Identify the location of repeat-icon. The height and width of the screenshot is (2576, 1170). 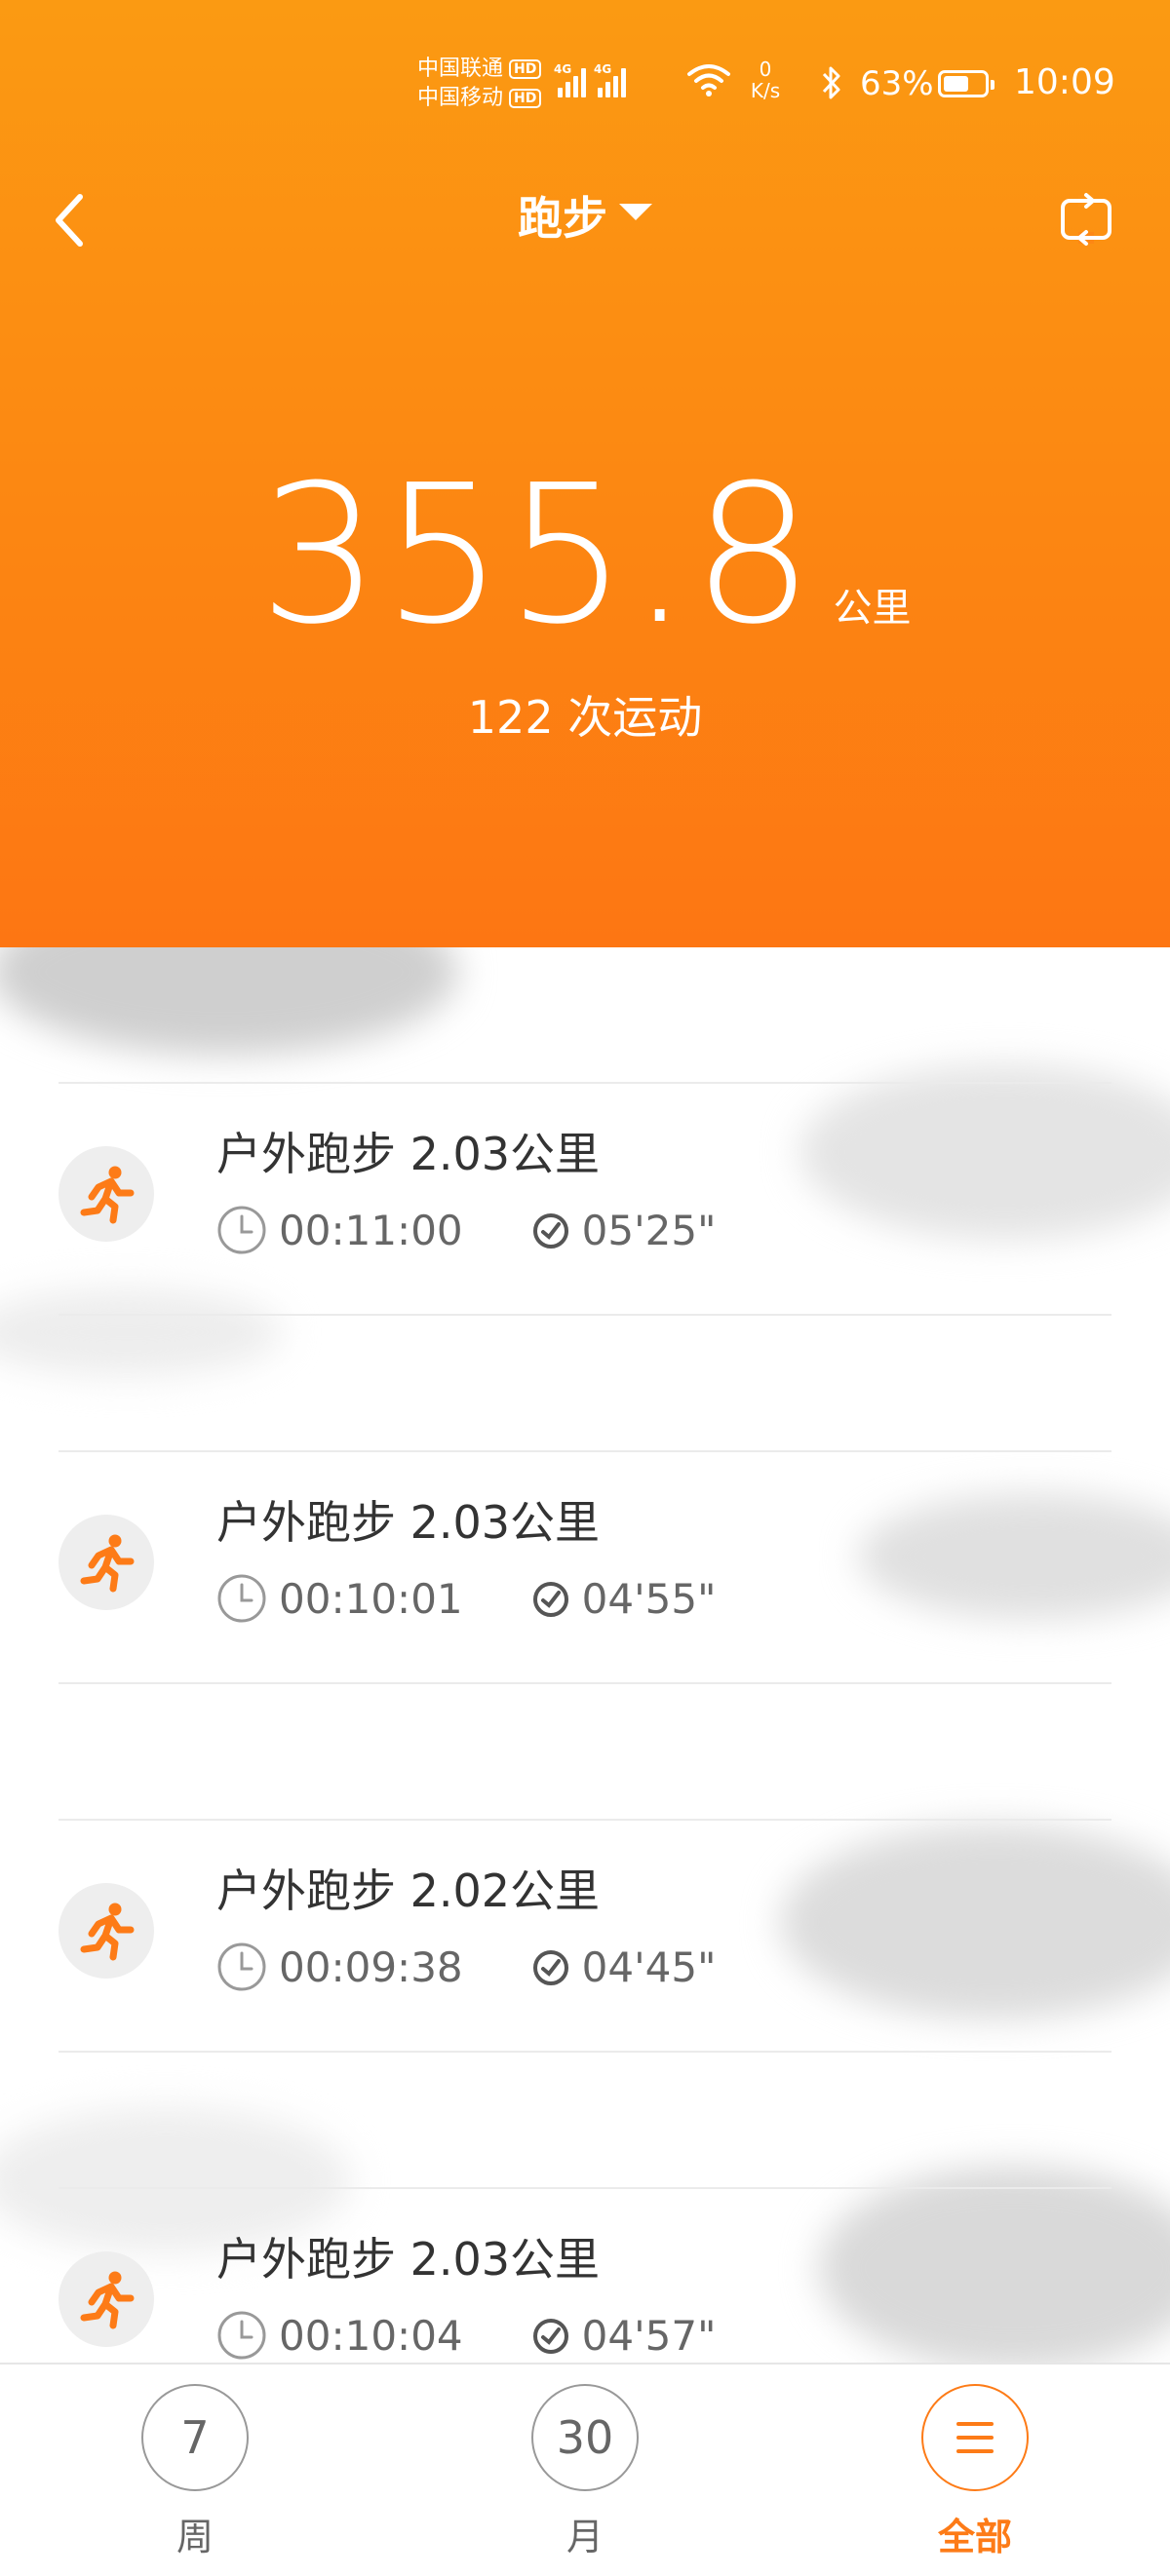
(1086, 219).